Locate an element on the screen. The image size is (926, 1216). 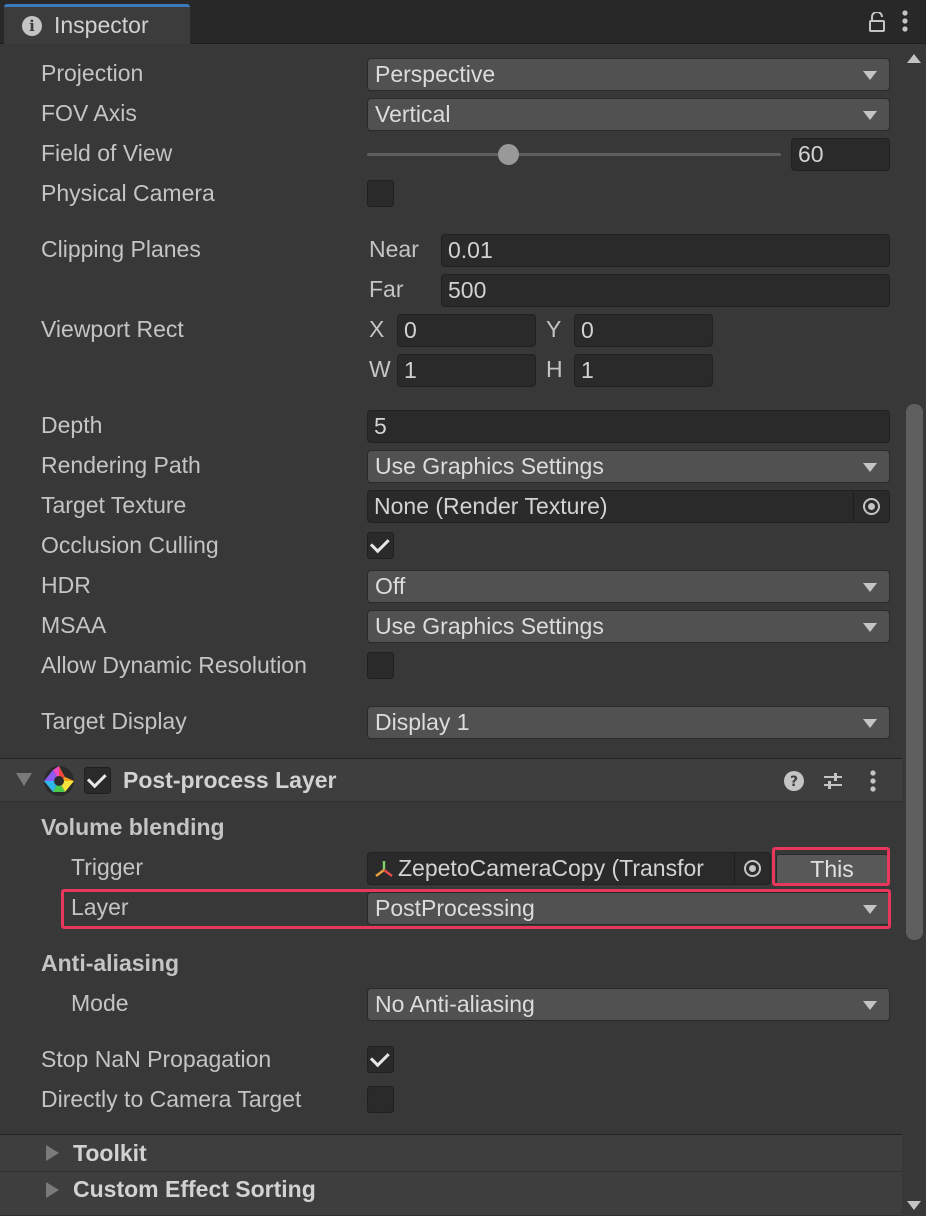
field-of-view-row: Field of View 60 is located at coordinates (451, 154).